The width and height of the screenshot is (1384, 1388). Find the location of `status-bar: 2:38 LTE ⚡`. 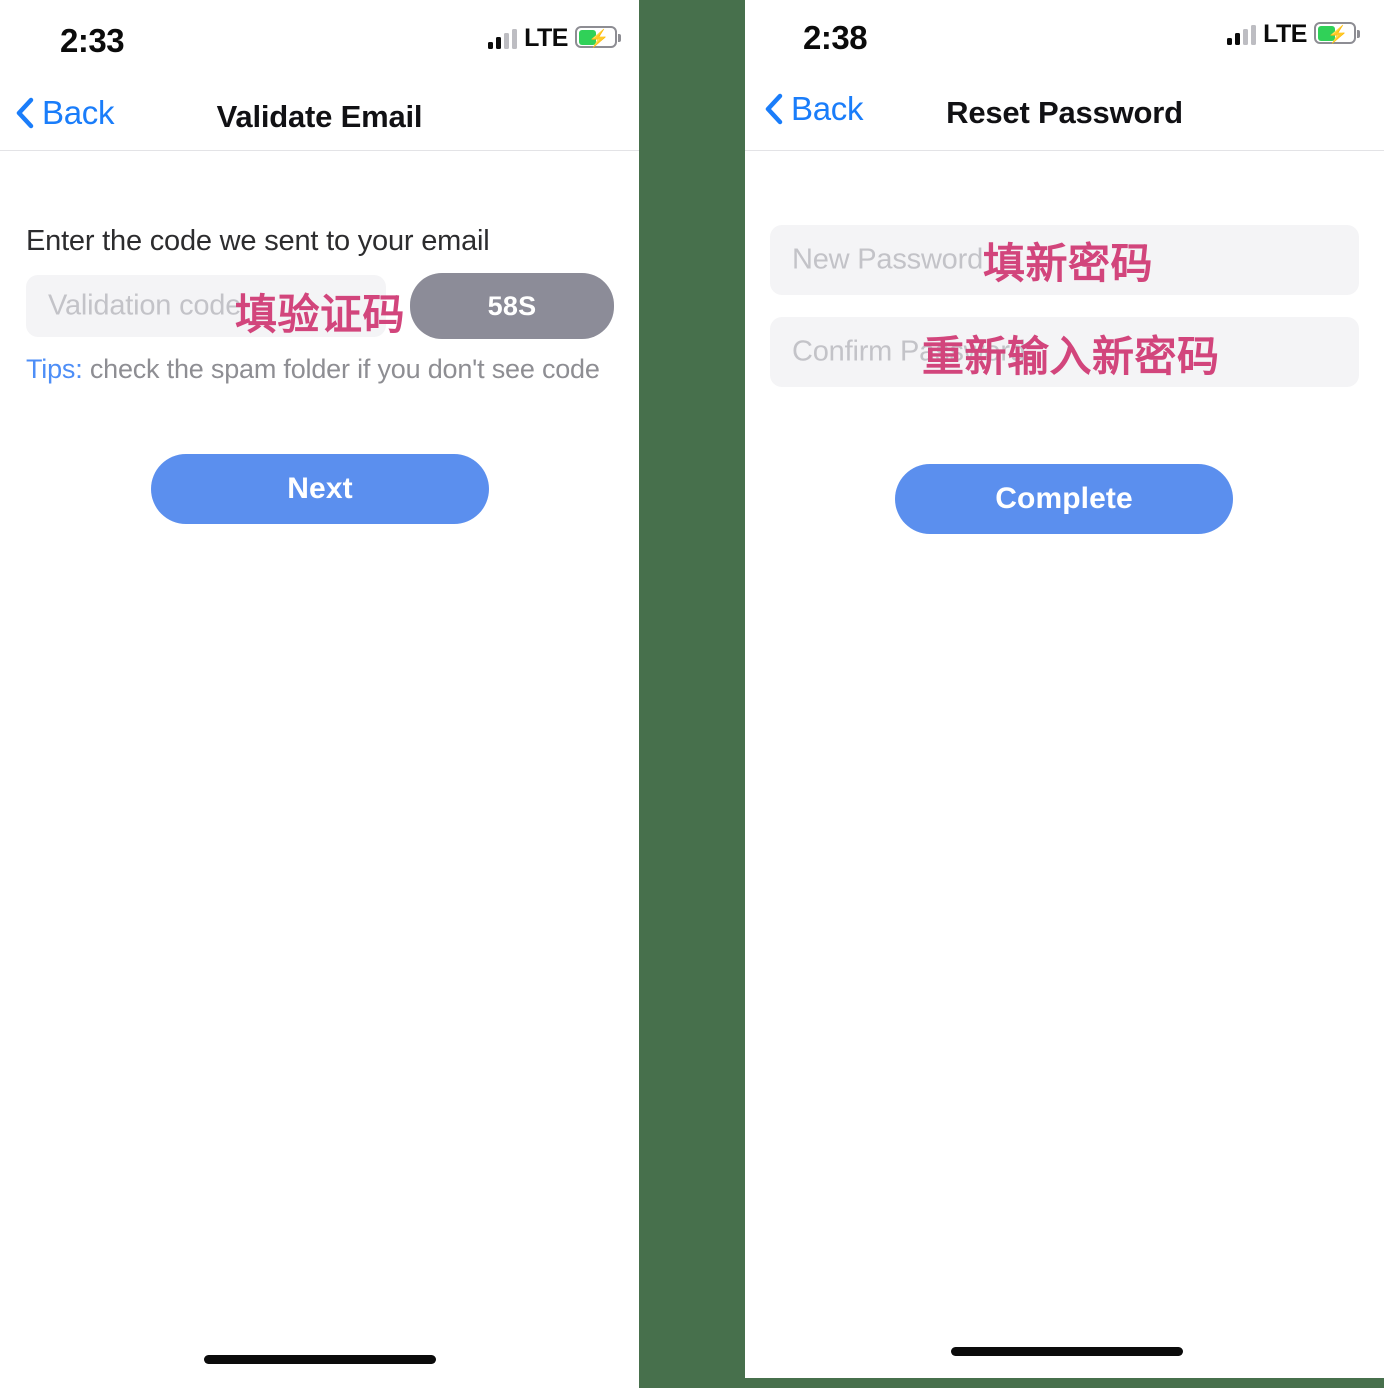

status-bar: 2:38 LTE ⚡ is located at coordinates (1064, 39).